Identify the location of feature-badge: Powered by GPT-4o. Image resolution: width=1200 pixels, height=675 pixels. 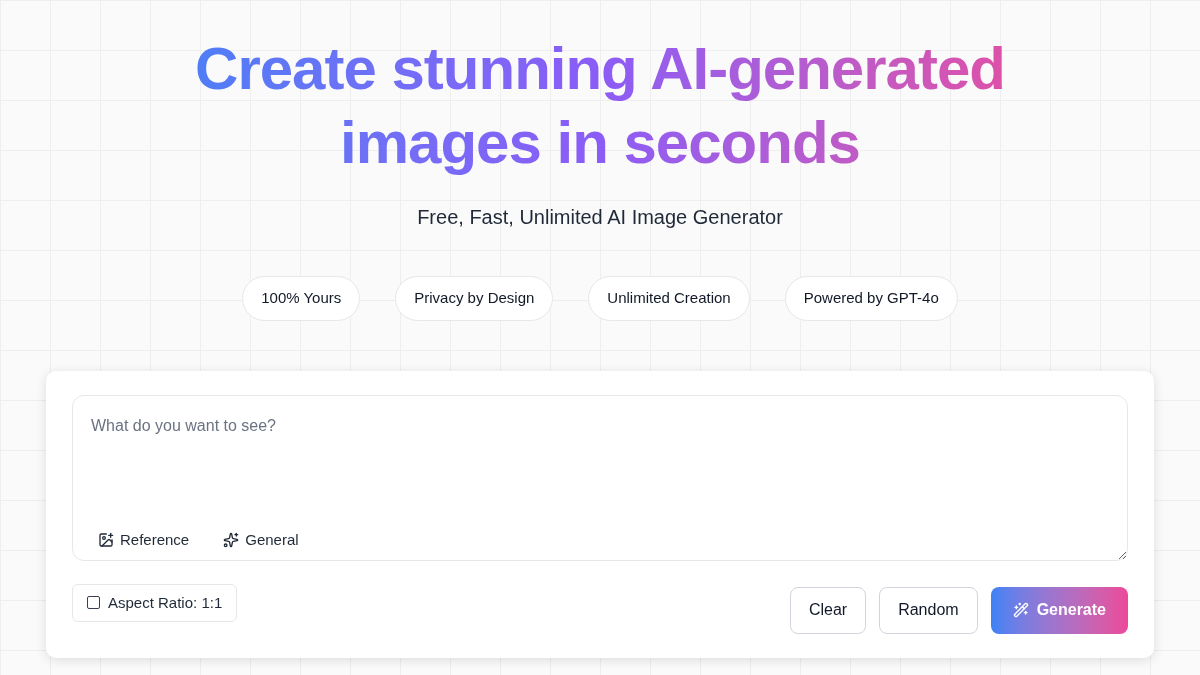
(871, 298).